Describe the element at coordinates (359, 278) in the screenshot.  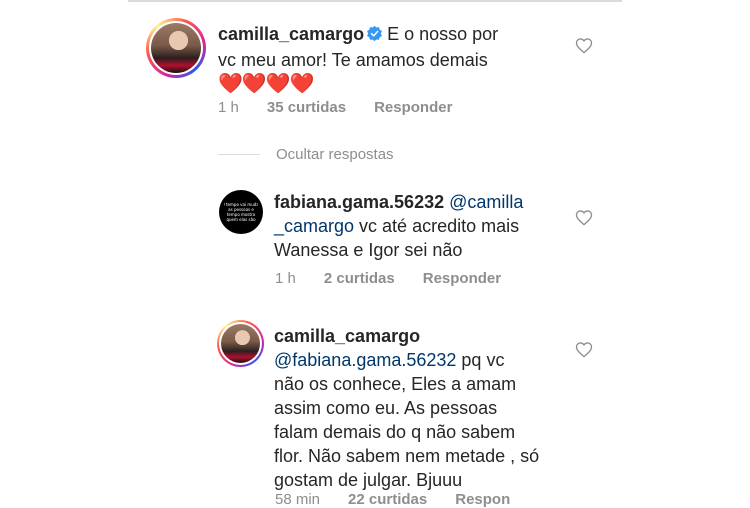
I see `reply-likes: 2 curtidas` at that location.